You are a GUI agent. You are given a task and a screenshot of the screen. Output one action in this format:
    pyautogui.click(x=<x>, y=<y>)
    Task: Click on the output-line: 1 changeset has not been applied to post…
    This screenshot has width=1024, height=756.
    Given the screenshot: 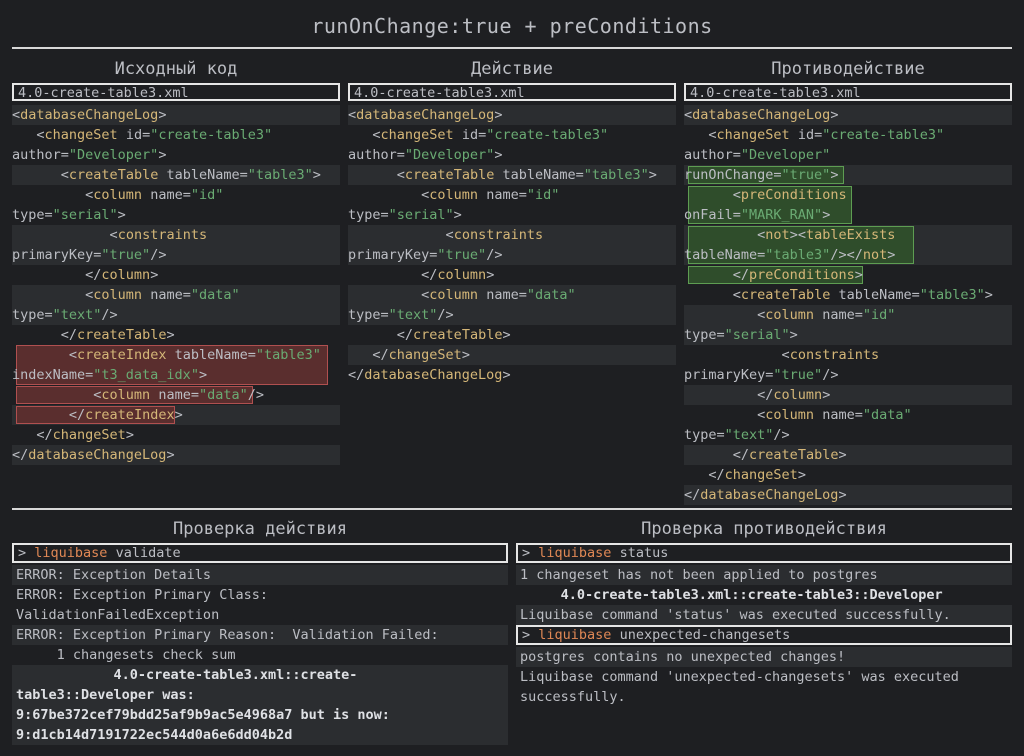 What is the action you would take?
    pyautogui.click(x=764, y=575)
    